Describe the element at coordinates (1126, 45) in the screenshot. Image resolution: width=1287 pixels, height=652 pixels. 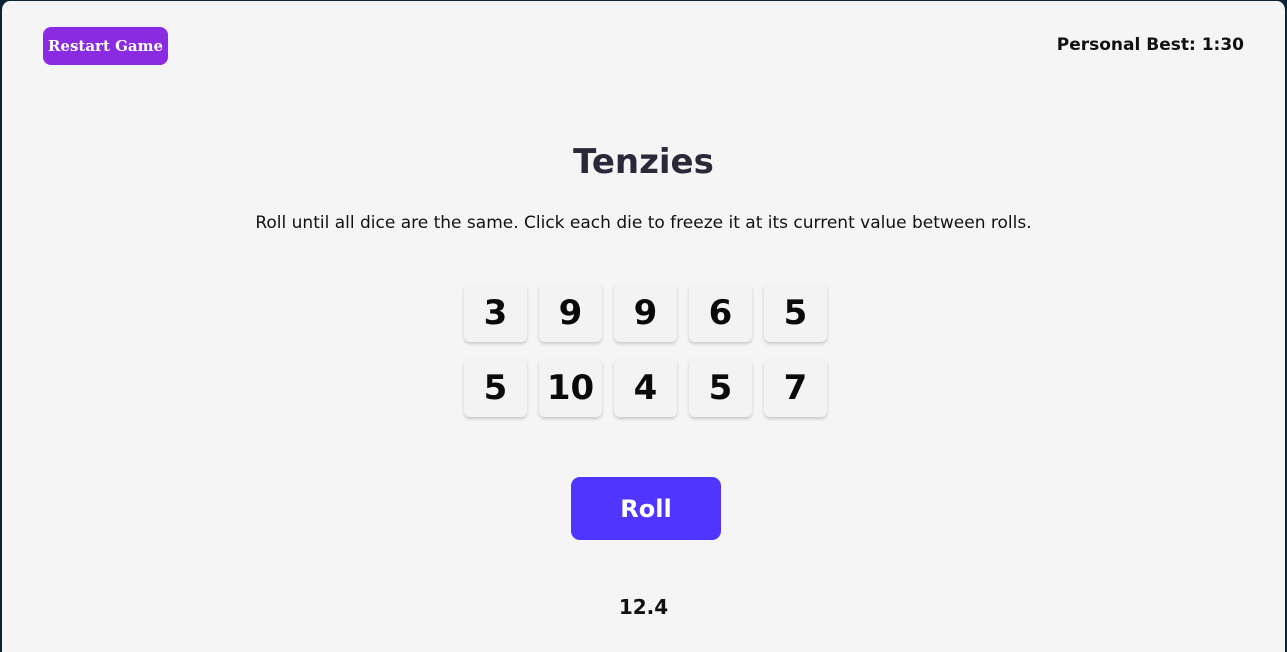
I see `personal-best-label: Personal Best:` at that location.